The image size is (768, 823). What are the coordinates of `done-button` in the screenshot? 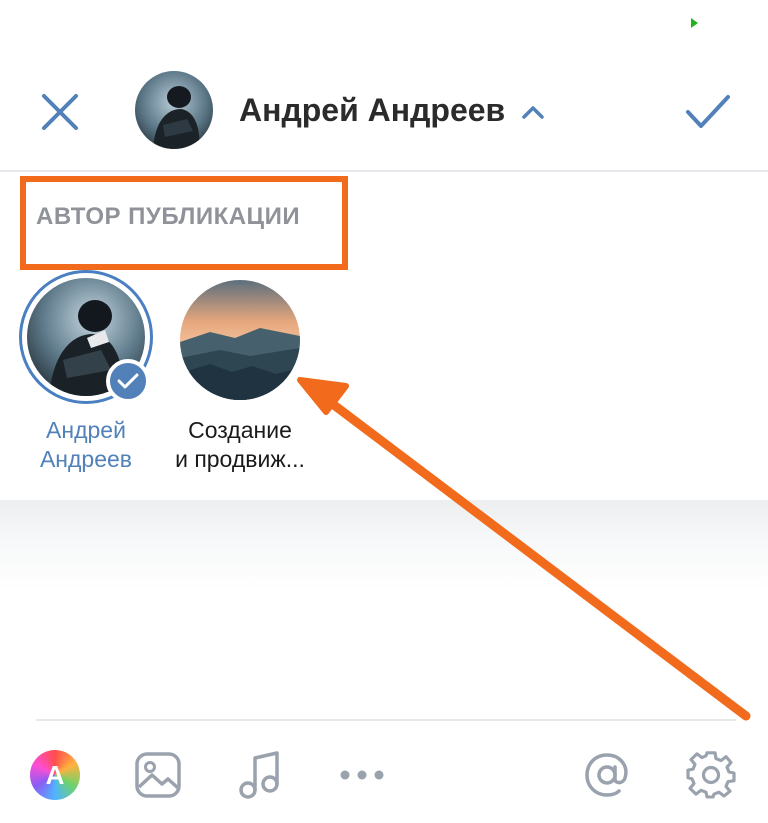 It's located at (708, 112).